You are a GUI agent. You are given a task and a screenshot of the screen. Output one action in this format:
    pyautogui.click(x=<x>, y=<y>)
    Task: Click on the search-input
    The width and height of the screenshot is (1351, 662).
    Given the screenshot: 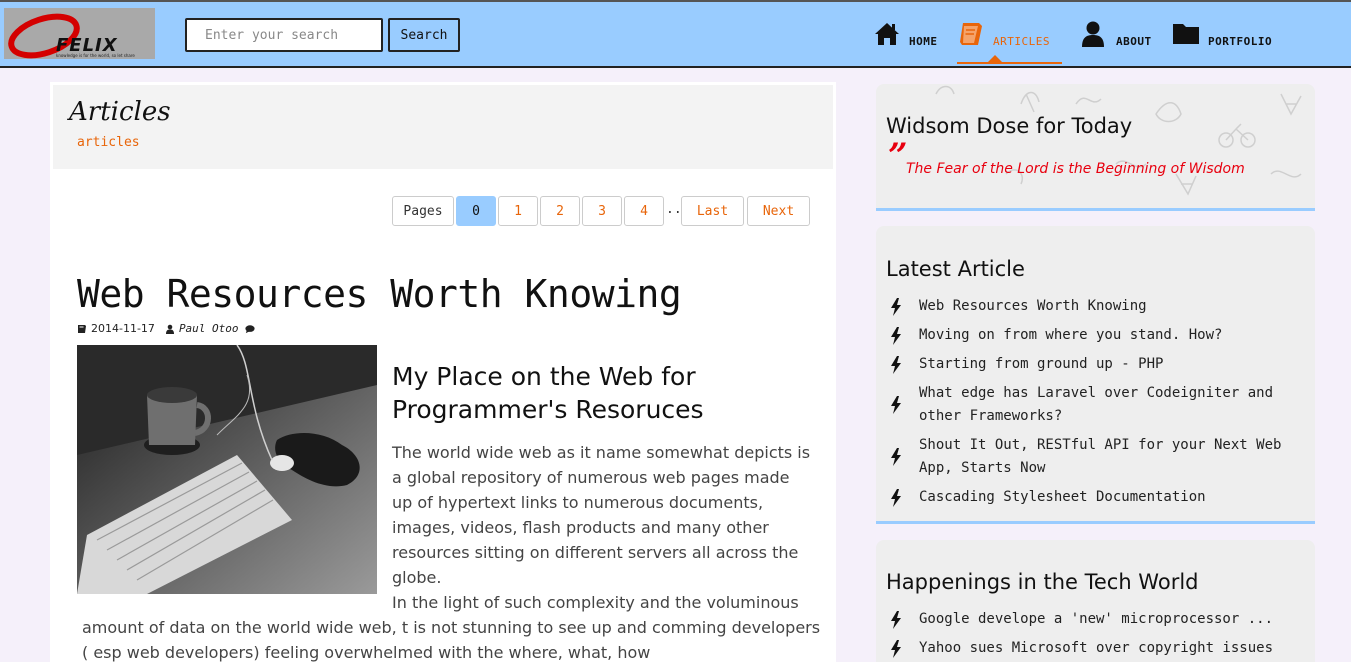 What is the action you would take?
    pyautogui.click(x=284, y=35)
    